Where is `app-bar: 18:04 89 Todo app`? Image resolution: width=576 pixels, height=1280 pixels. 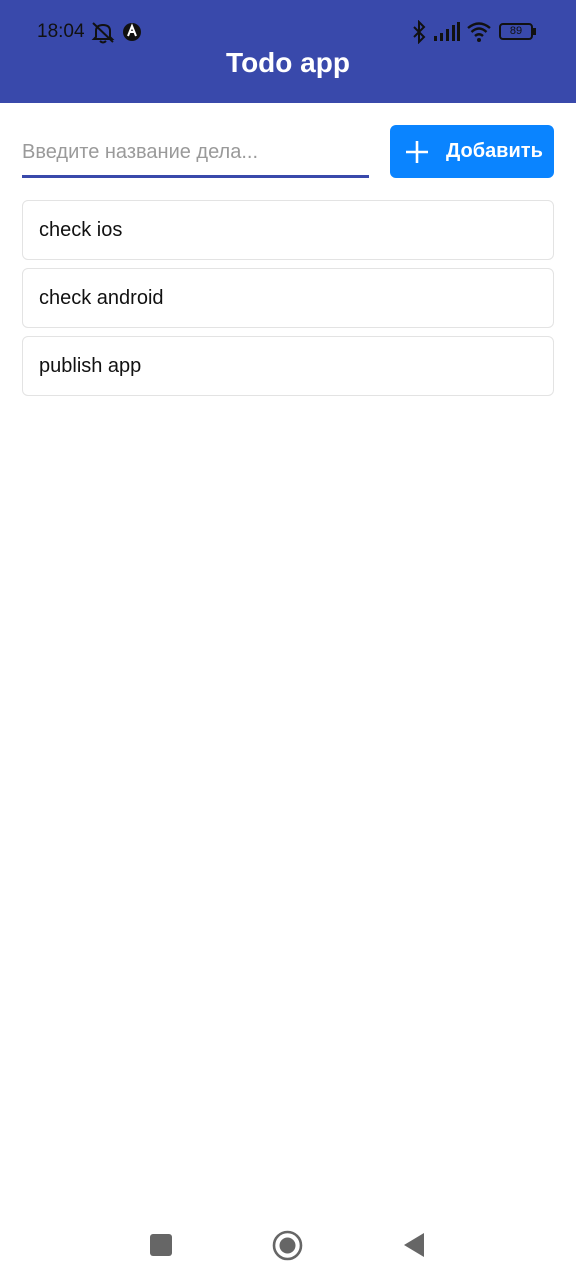
app-bar: 18:04 89 Todo app is located at coordinates (288, 51).